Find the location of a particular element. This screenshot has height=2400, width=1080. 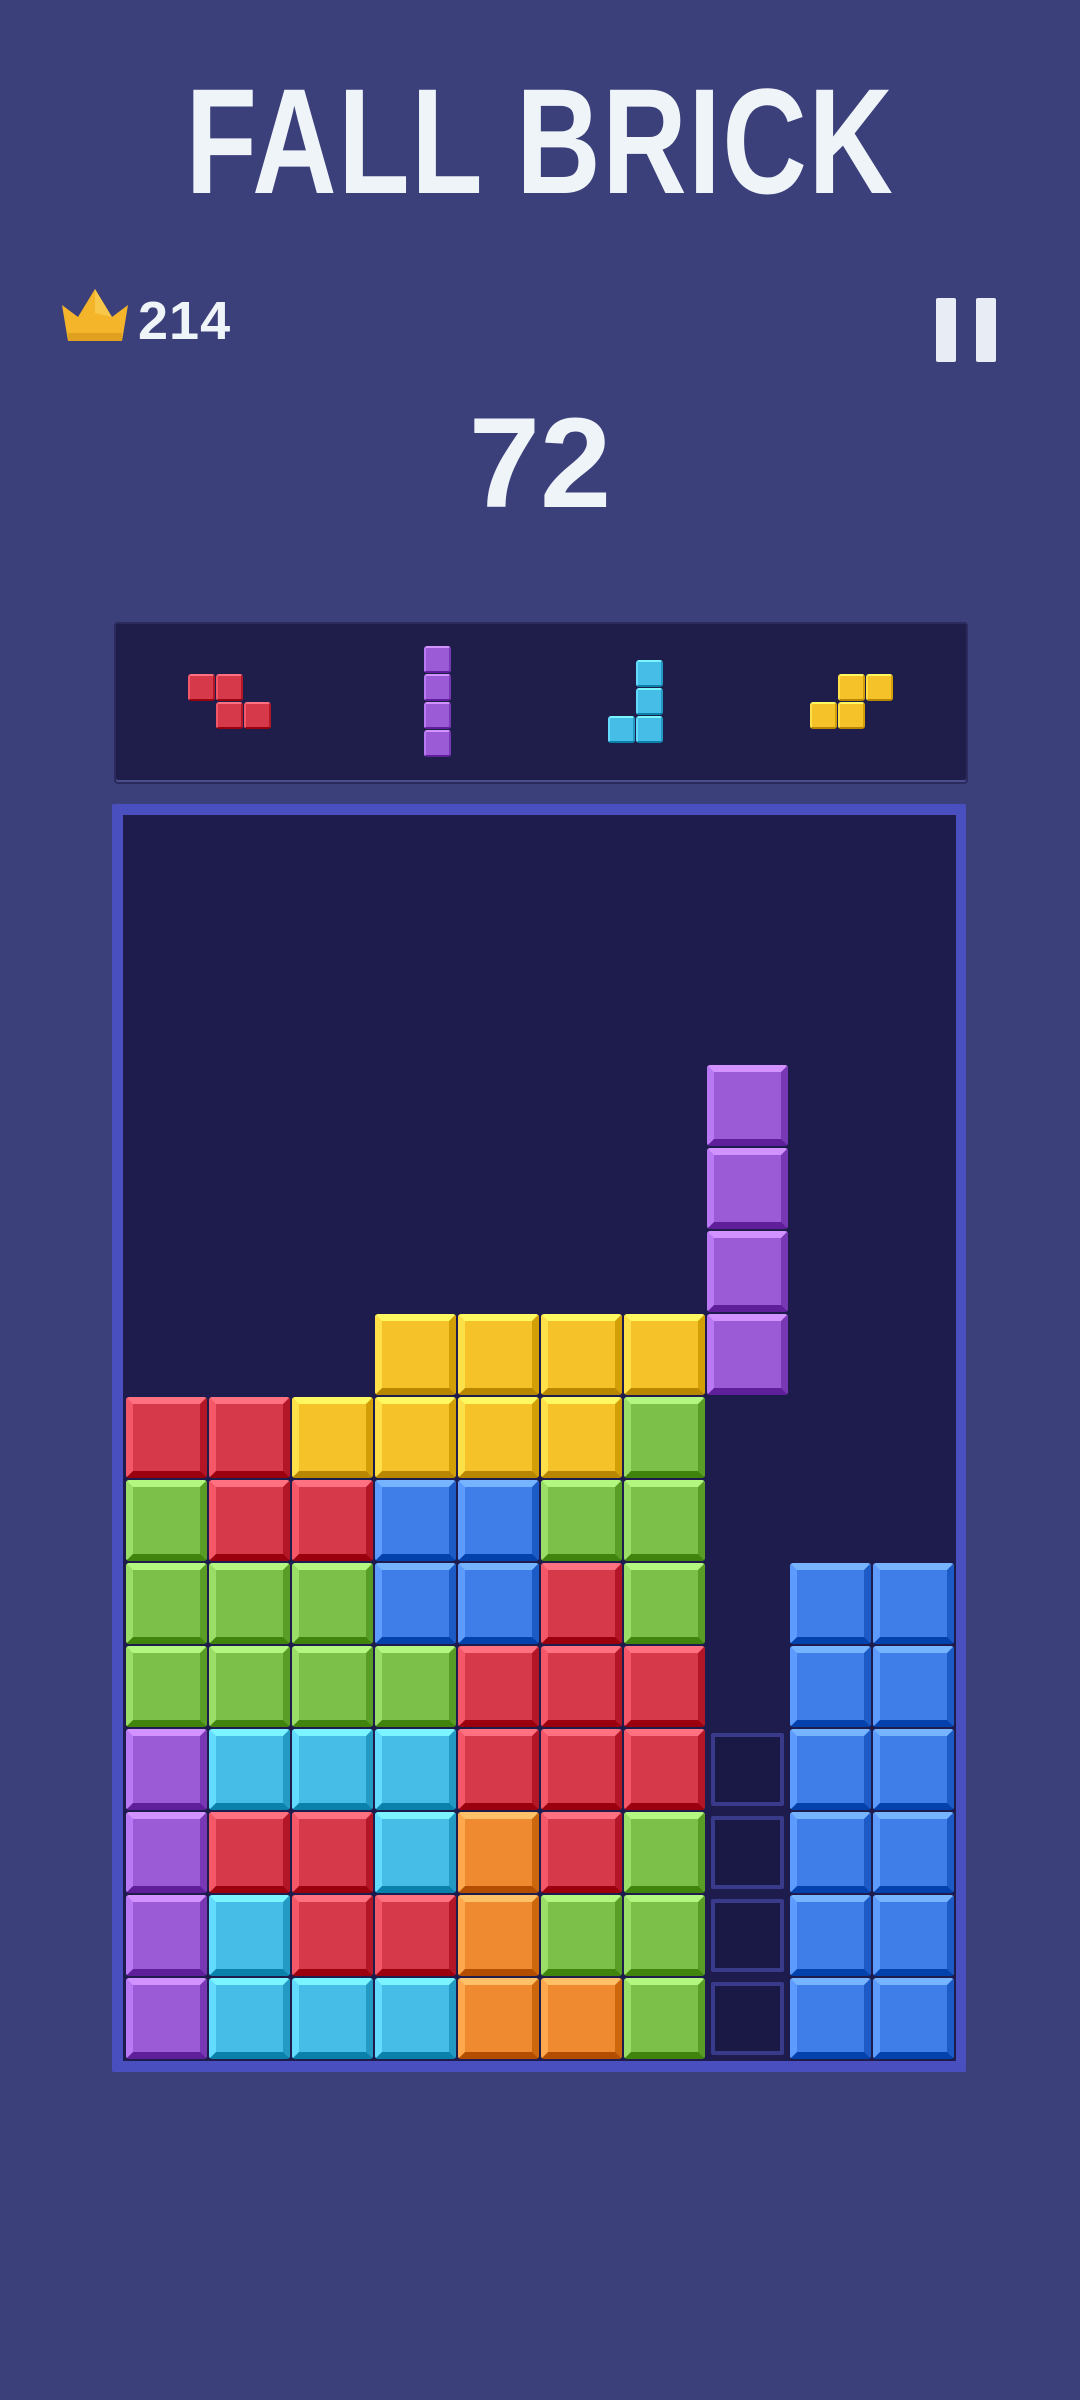

next-piece-i is located at coordinates (438, 702).